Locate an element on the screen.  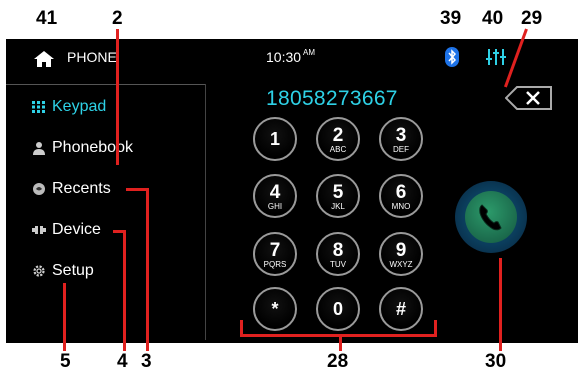
key-letters: WXYZ is located at coordinates (401, 264).